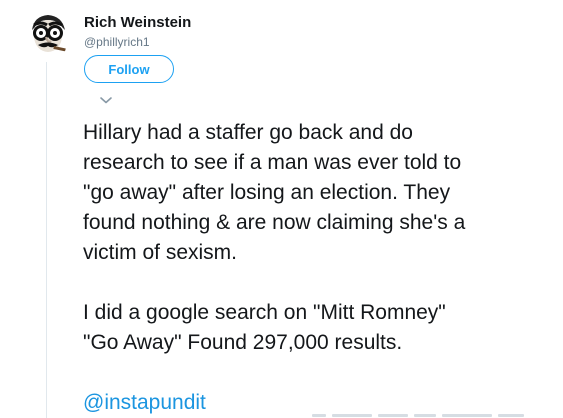  Describe the element at coordinates (243, 342) in the screenshot. I see `tweet-line: "Go Away" Found 297,000 results.` at that location.